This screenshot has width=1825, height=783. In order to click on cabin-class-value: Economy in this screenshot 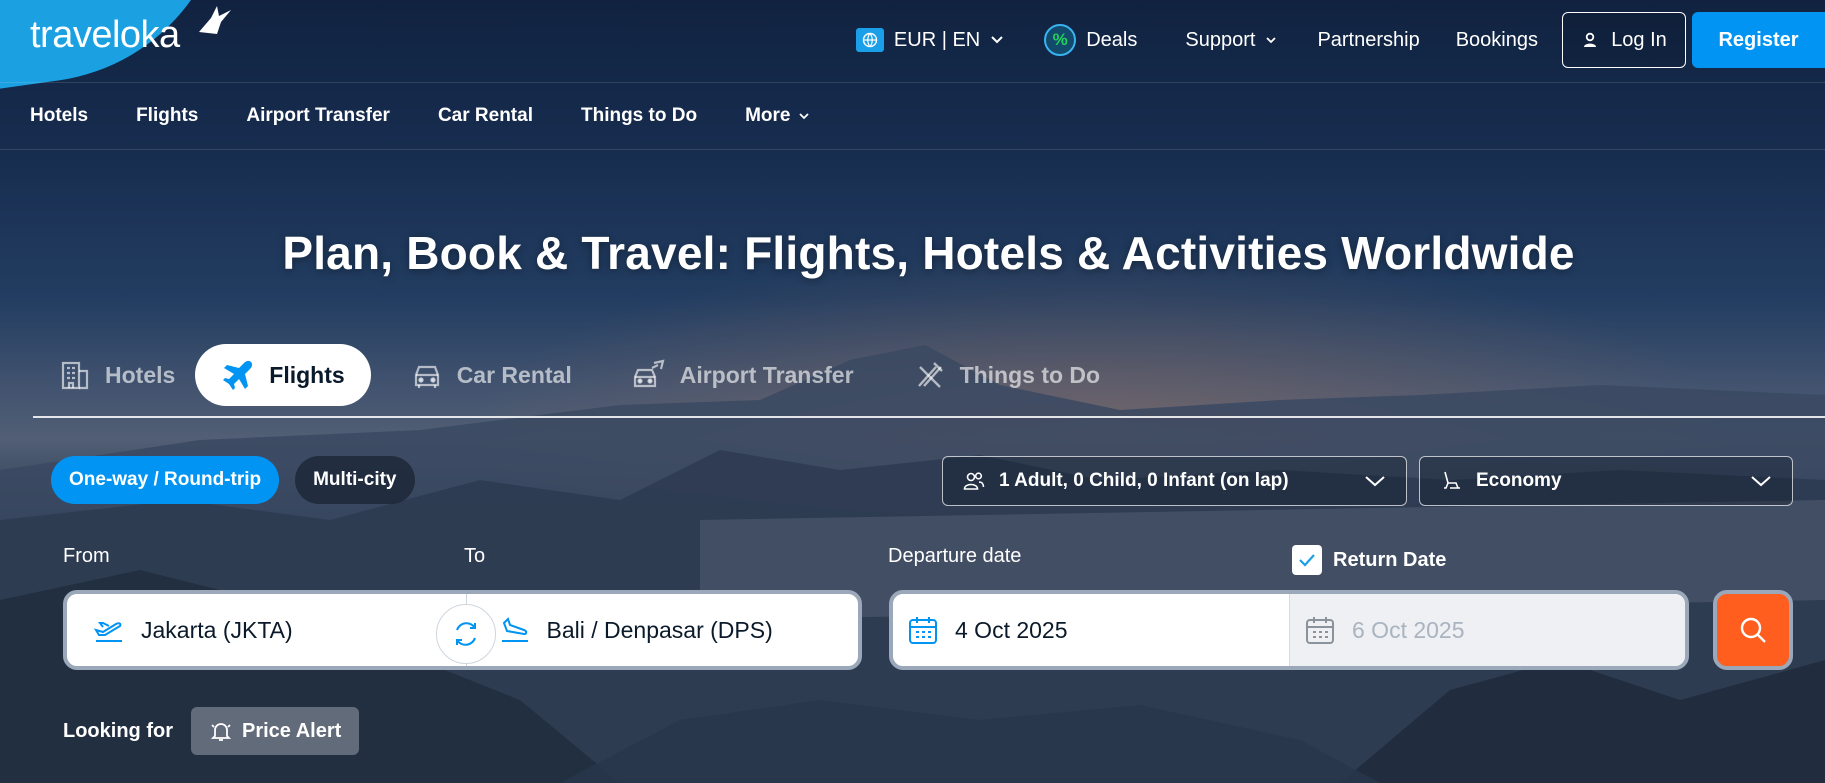, I will do `click(1519, 480)`.